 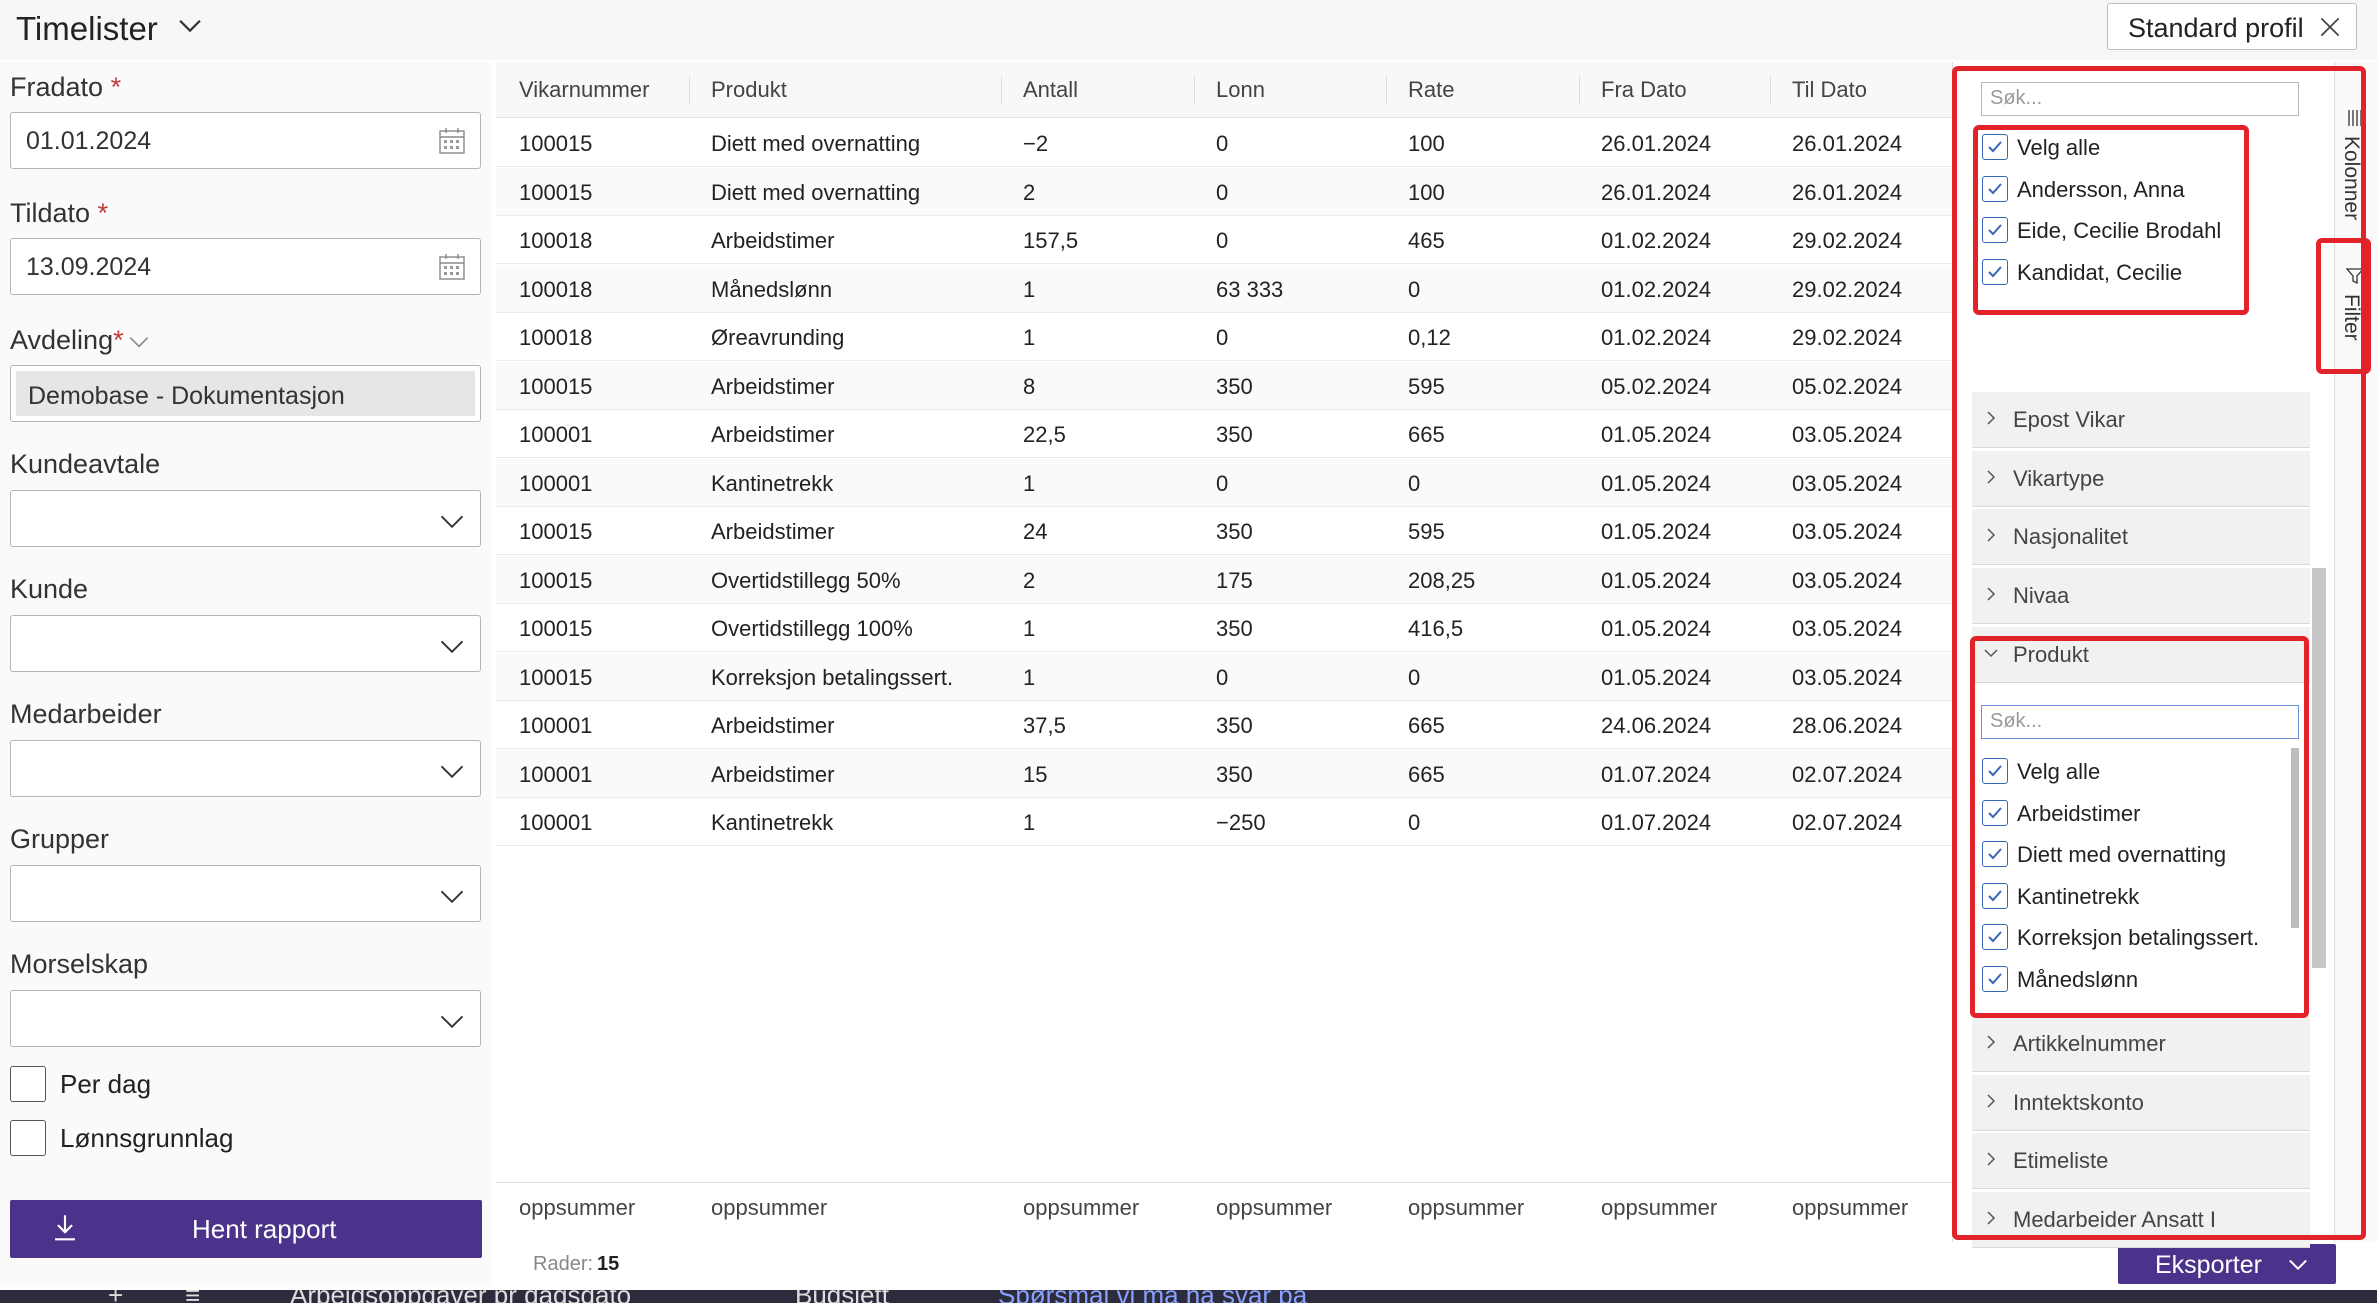 I want to click on sheet-tab: Spørsmål vi må ha svar på, so click(x=1152, y=1296).